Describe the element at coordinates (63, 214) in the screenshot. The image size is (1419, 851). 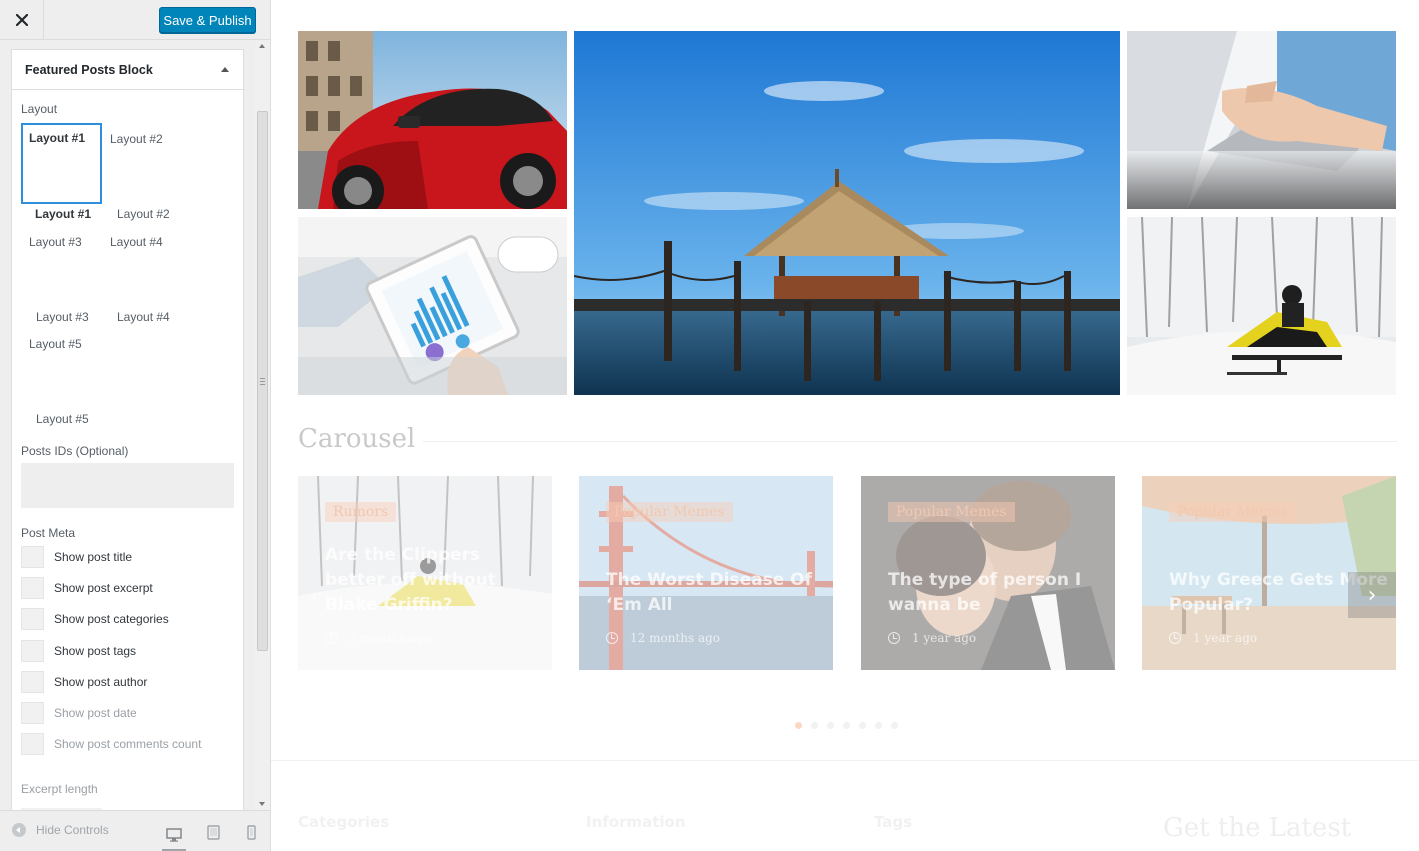
I see `layout-name-1: Layout #1` at that location.